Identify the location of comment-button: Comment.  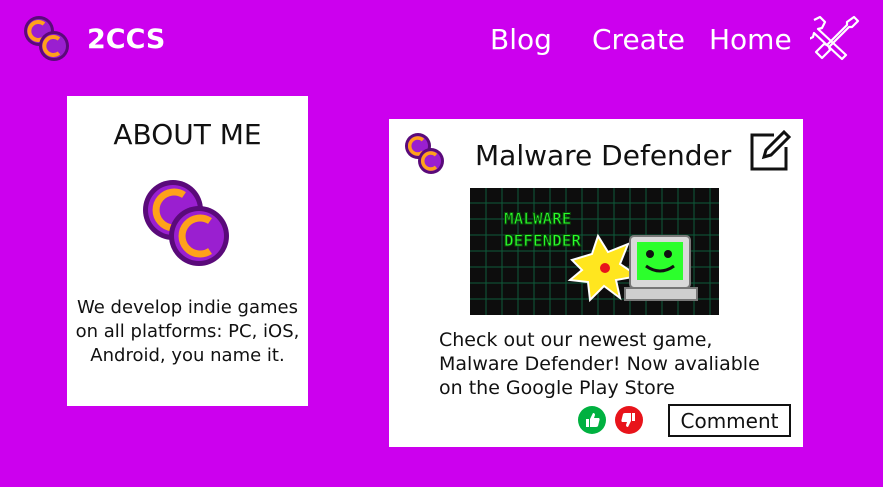
(729, 420).